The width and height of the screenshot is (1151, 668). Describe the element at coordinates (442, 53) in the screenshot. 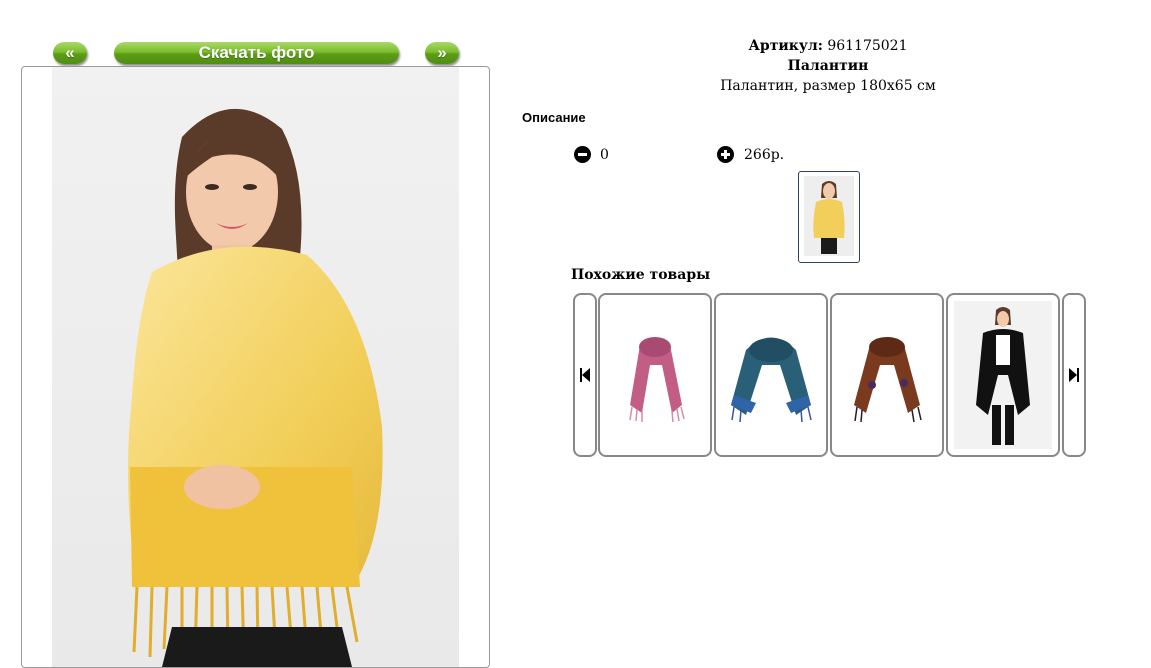

I see `next-photo-button: »` at that location.